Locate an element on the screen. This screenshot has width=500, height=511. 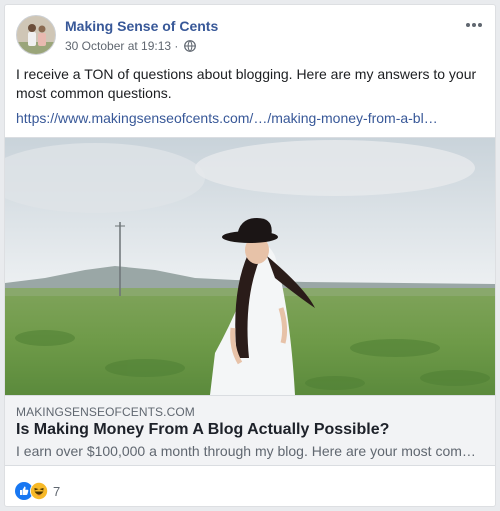
post-meta: 30 October at 19:13 · is located at coordinates (130, 47).